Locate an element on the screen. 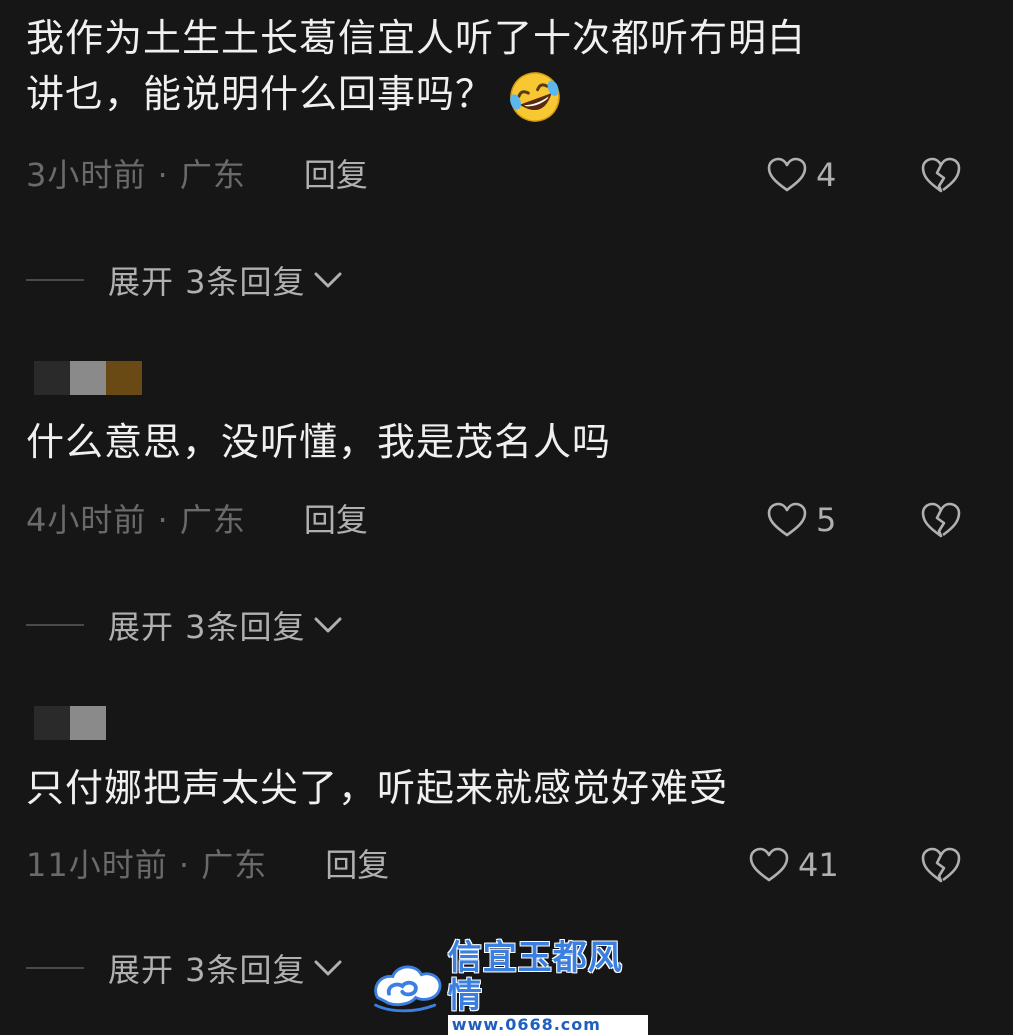 This screenshot has height=1035, width=1013. comment-text-line: 讲乜，能说明什么回事吗？ is located at coordinates (416, 95).